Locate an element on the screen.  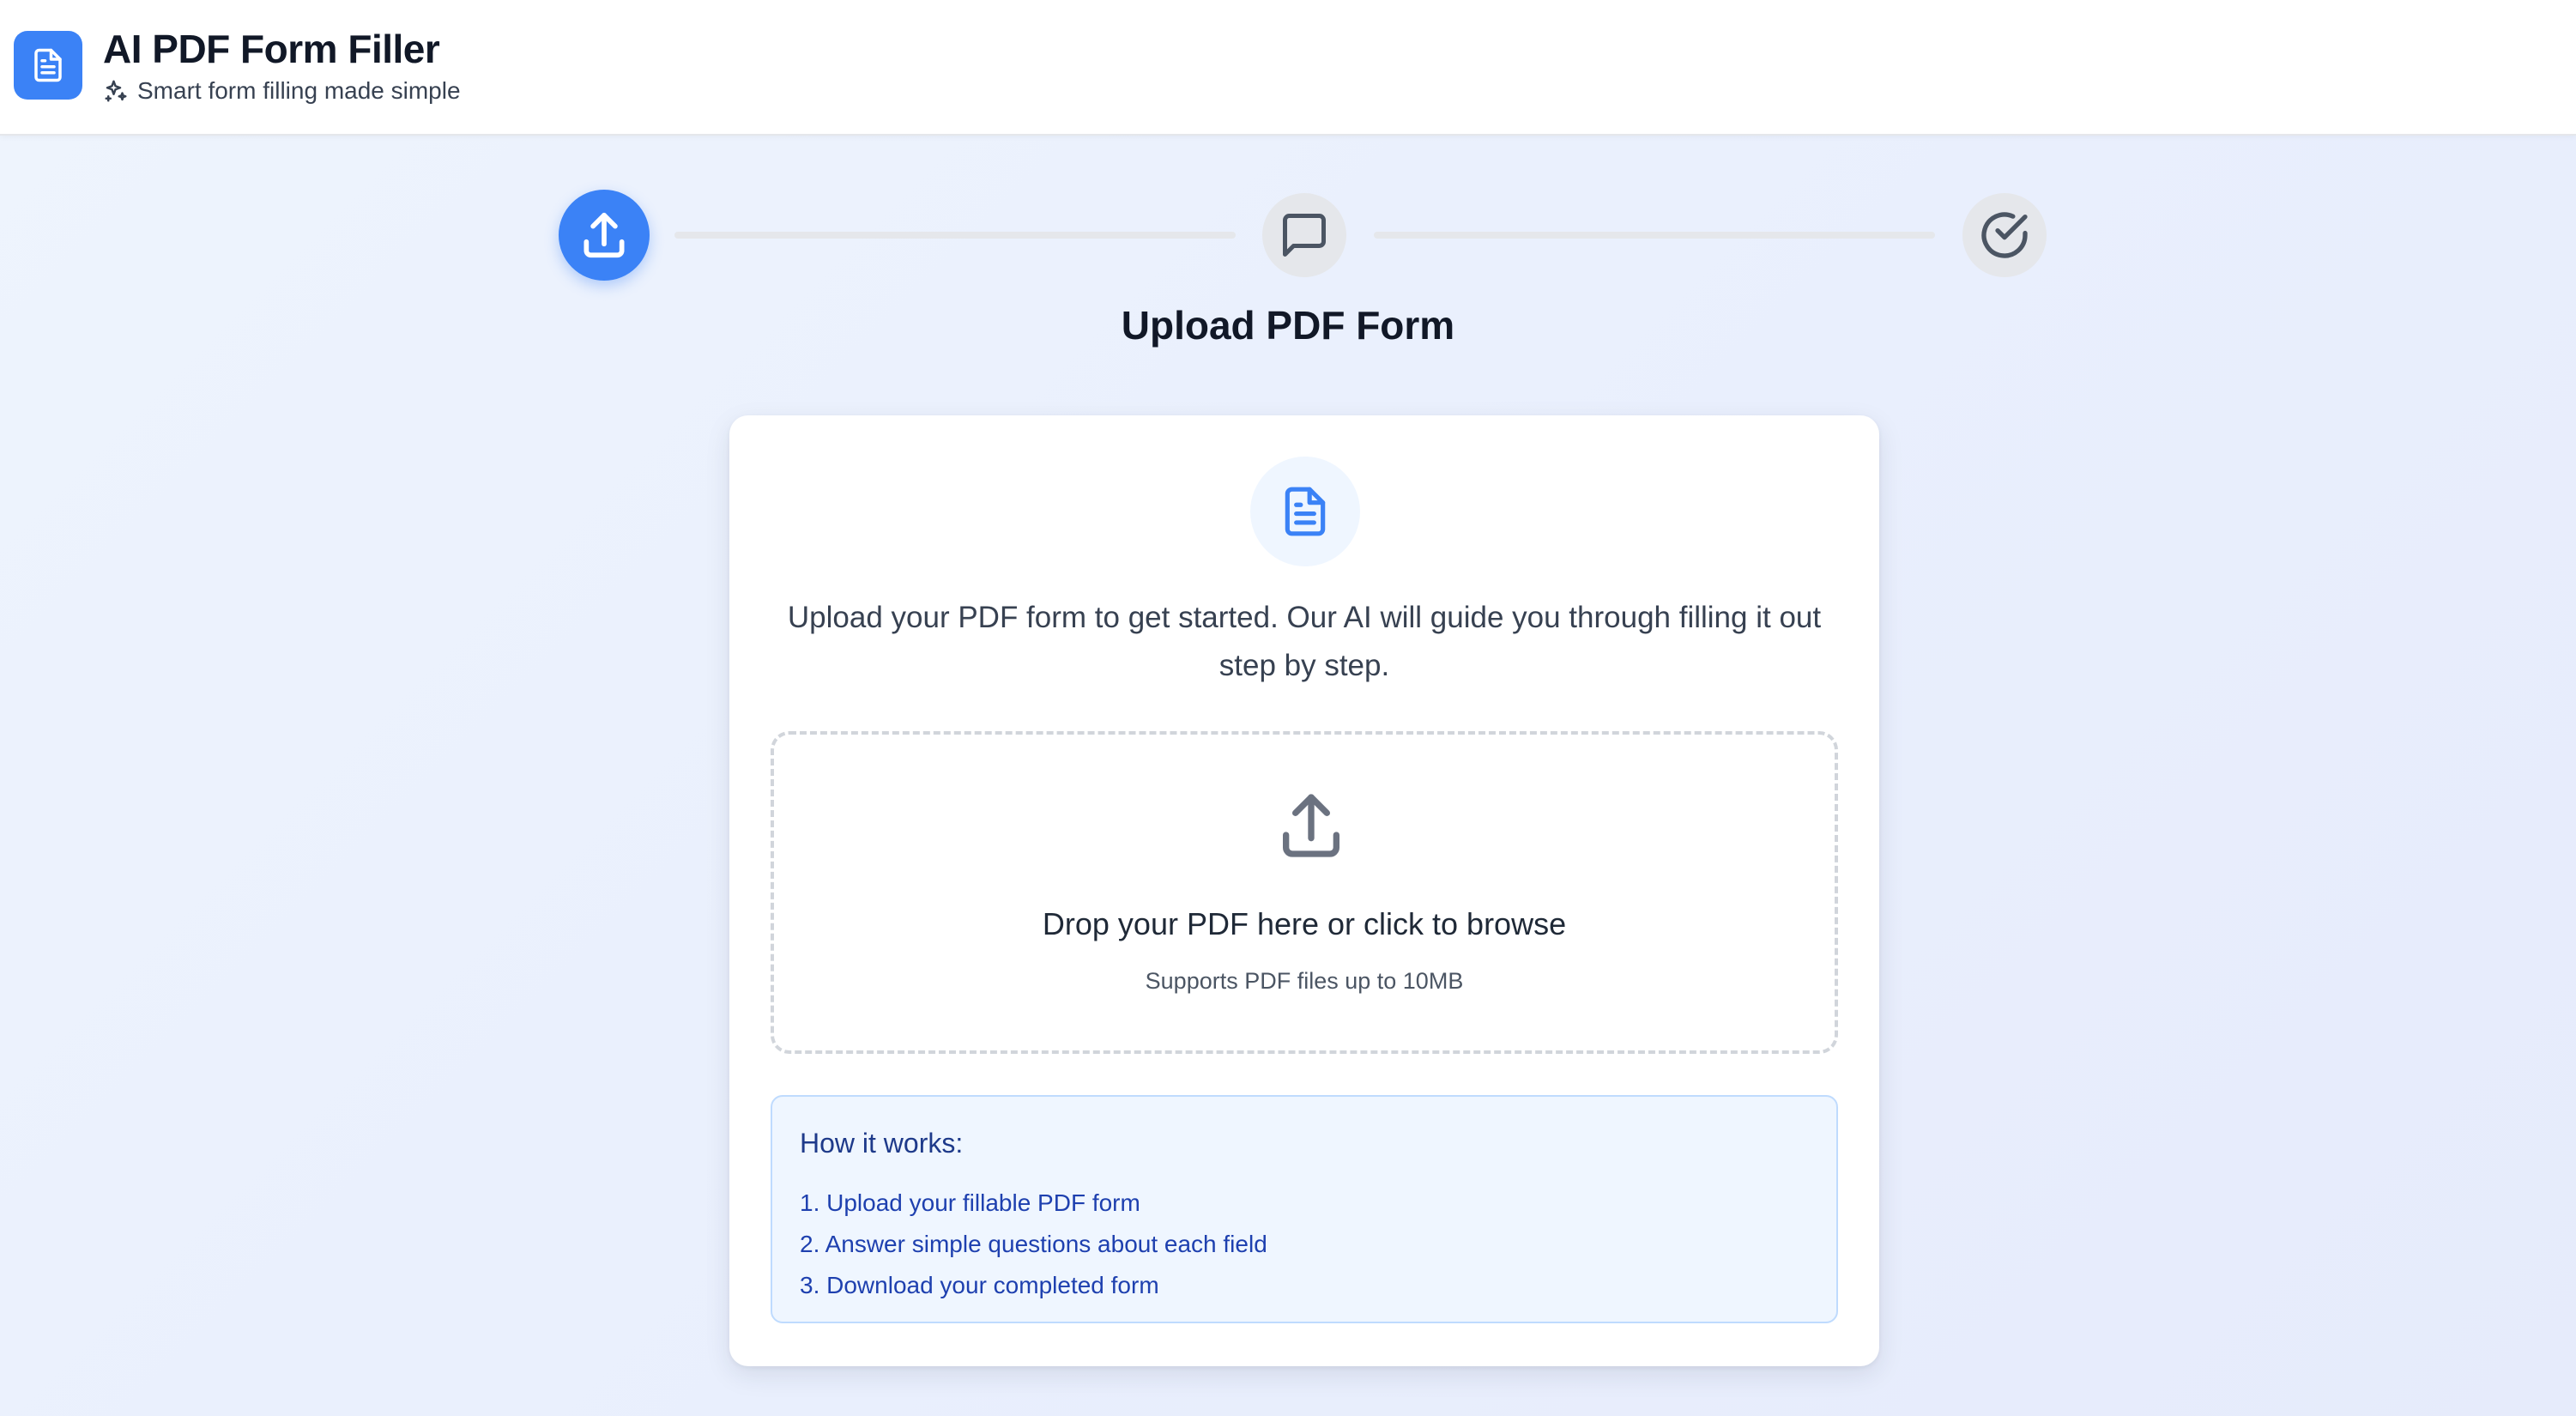
message-icon is located at coordinates (1304, 236).